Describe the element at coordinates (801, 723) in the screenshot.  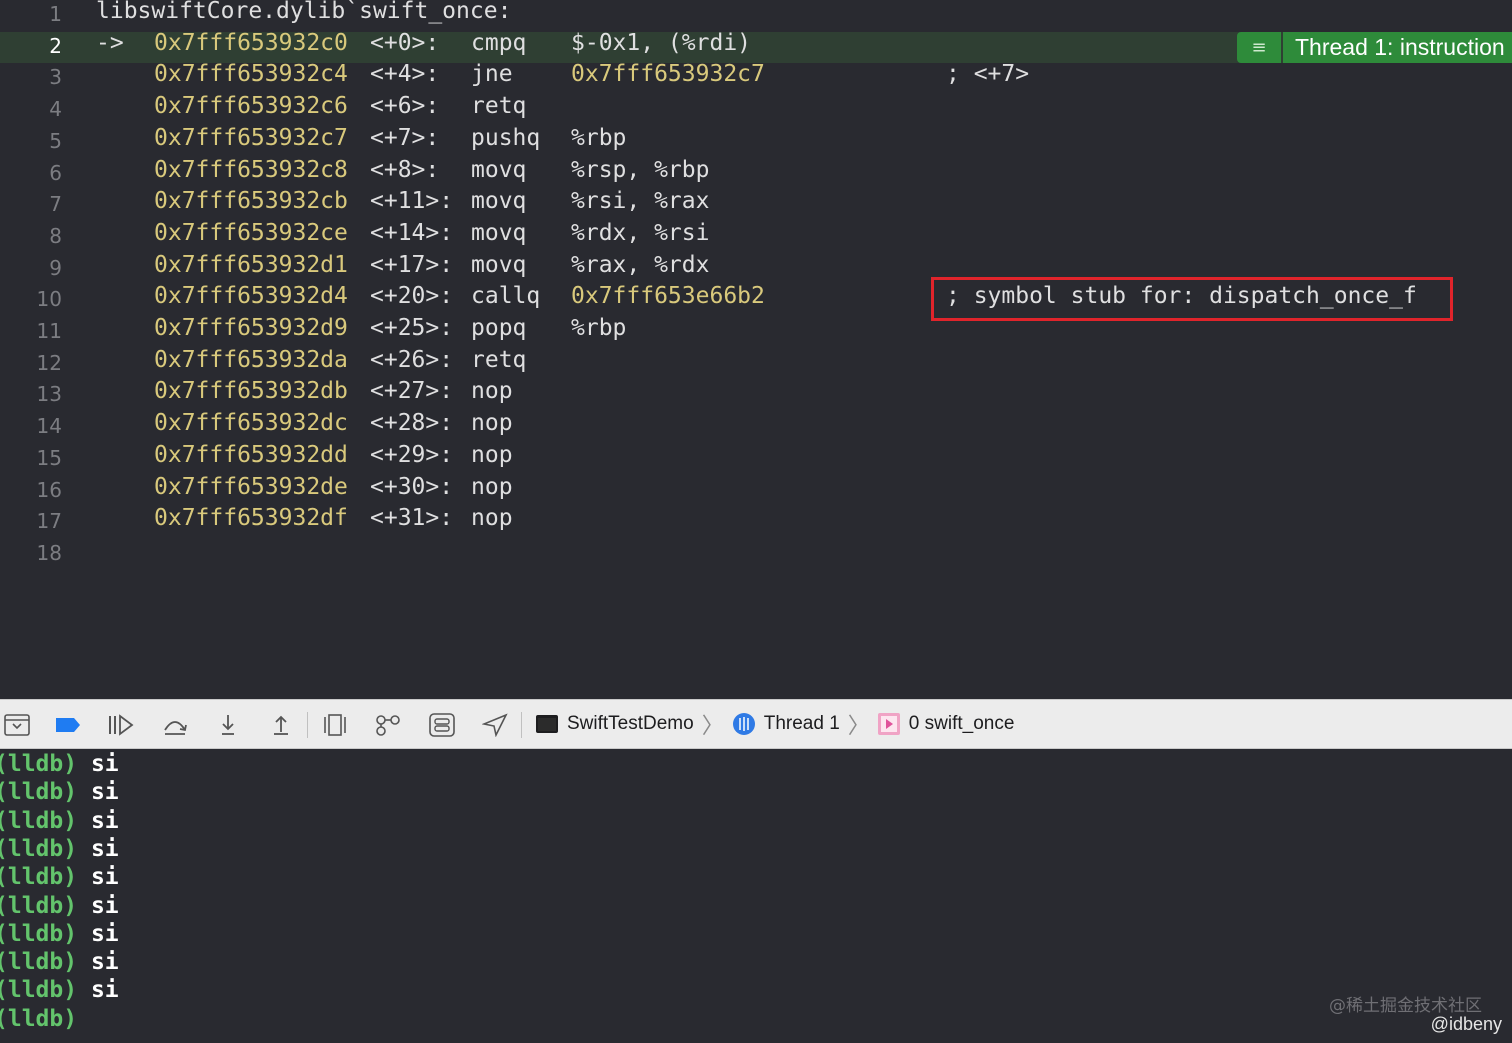
I see `crumb-thread-label: Thread 1` at that location.